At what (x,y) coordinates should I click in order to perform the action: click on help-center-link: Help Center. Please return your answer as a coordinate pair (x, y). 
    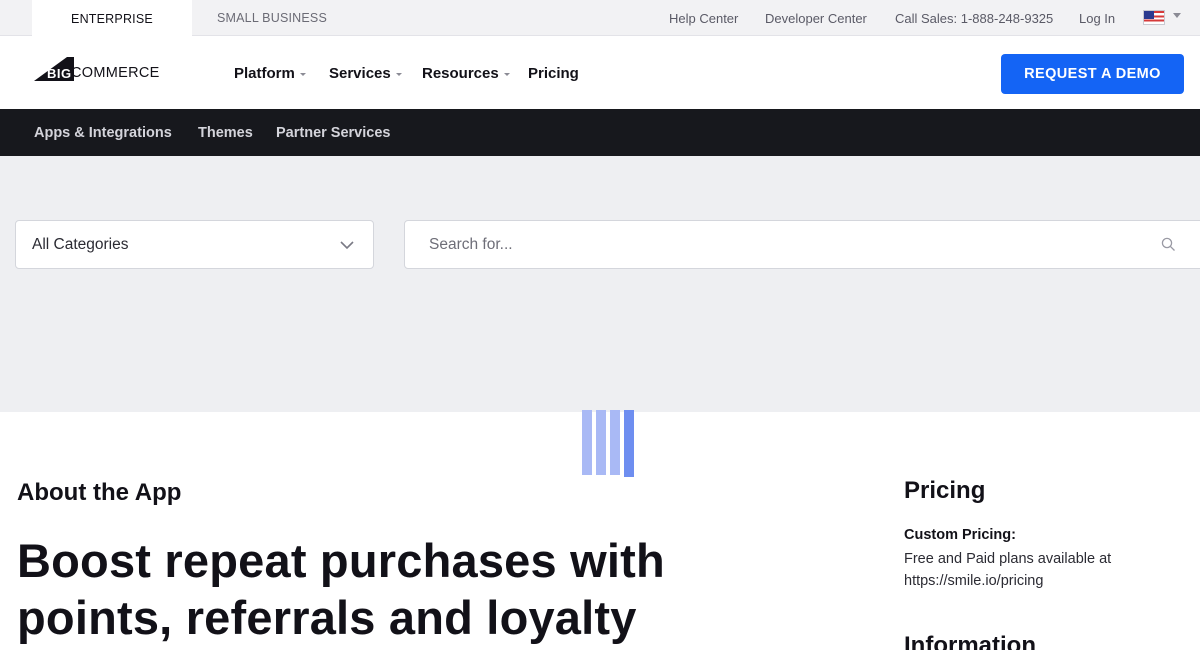
    Looking at the image, I should click on (703, 18).